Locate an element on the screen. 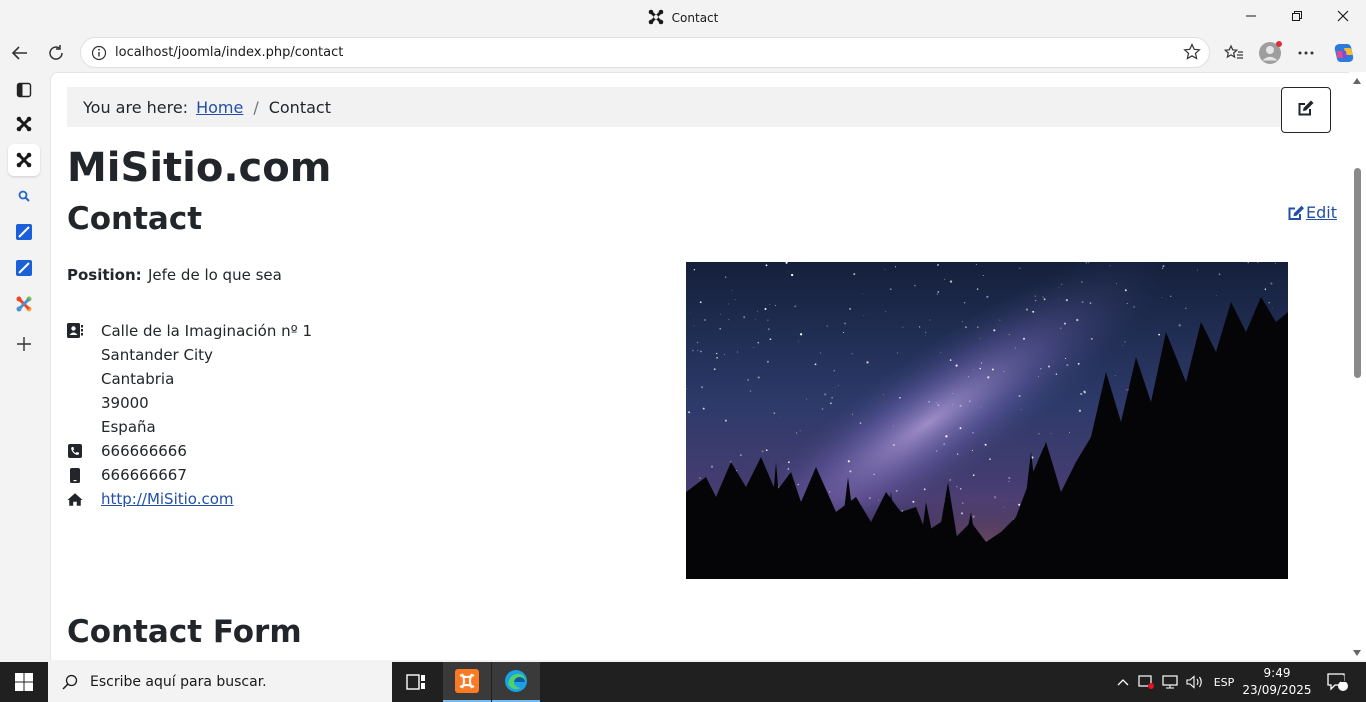  taskbar-clock: 9:49 23/09/2025 is located at coordinates (1277, 682).